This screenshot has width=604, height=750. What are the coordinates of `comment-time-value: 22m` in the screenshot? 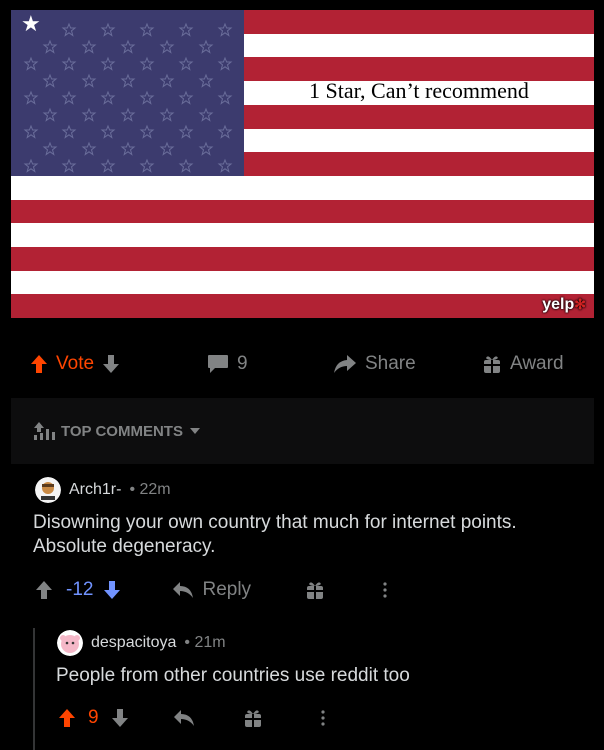 It's located at (155, 489).